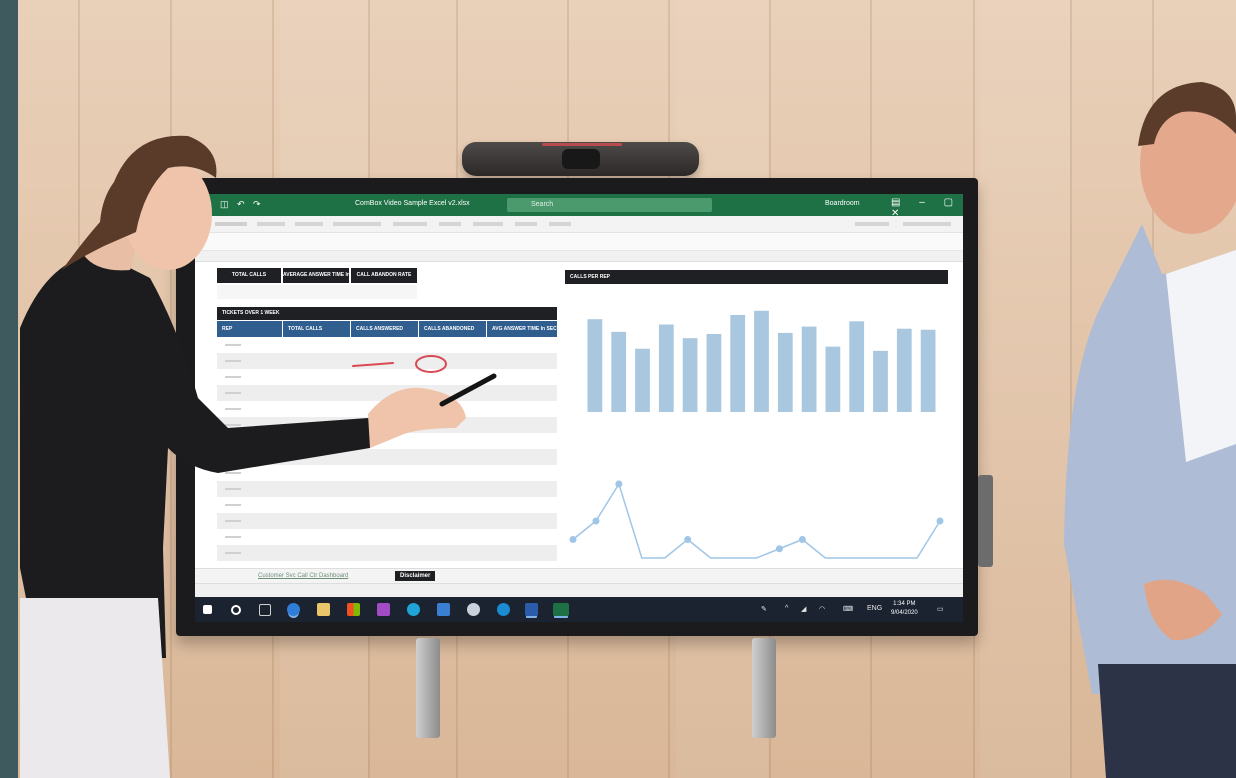 The image size is (1236, 778). I want to click on share-button, so click(872, 224).